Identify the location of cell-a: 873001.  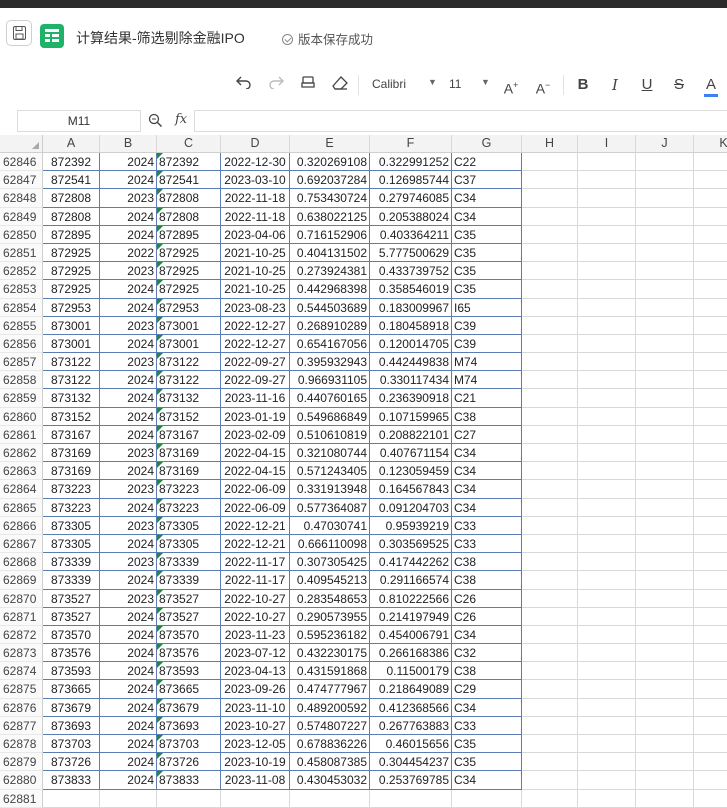
(71, 344).